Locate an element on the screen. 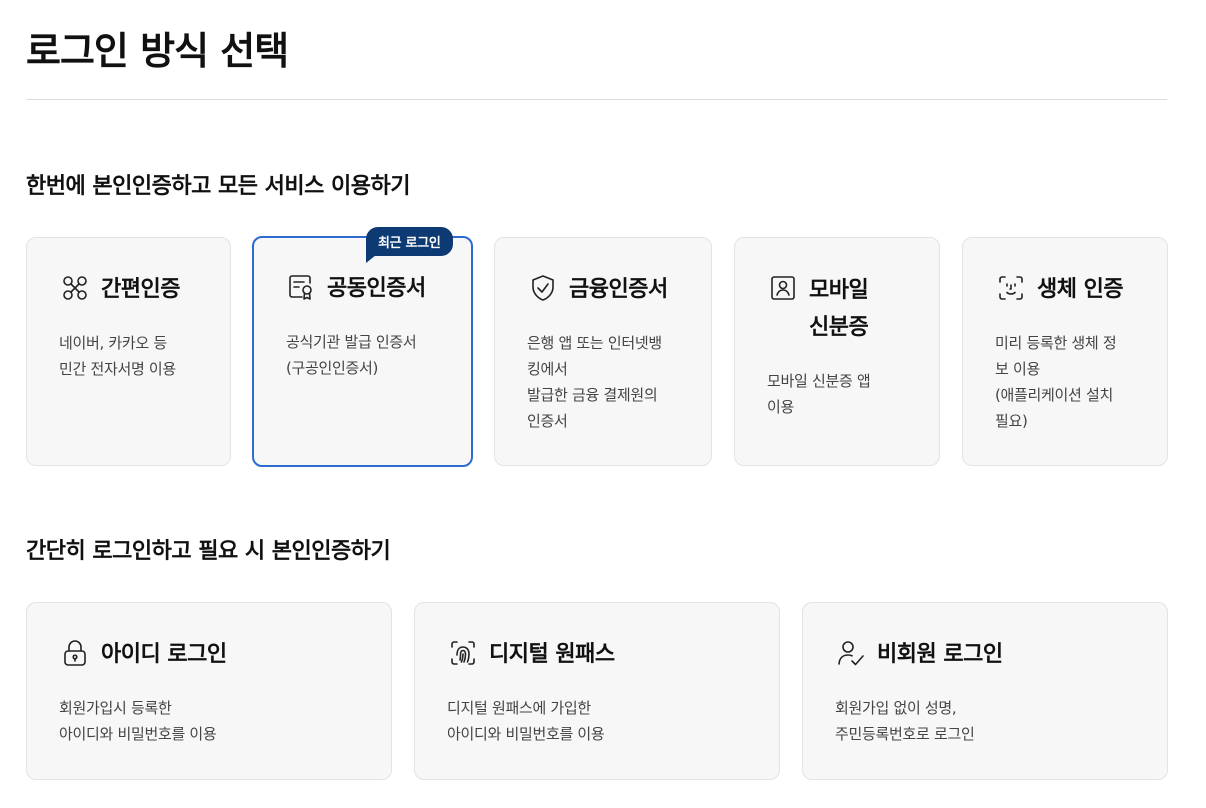  title-divider is located at coordinates (596, 99).